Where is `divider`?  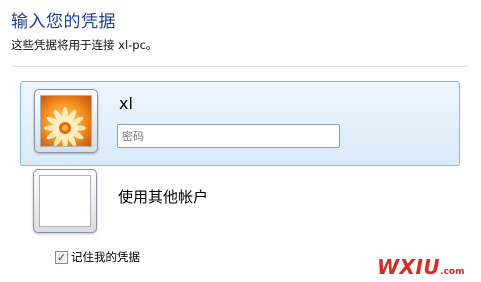 divider is located at coordinates (240, 66).